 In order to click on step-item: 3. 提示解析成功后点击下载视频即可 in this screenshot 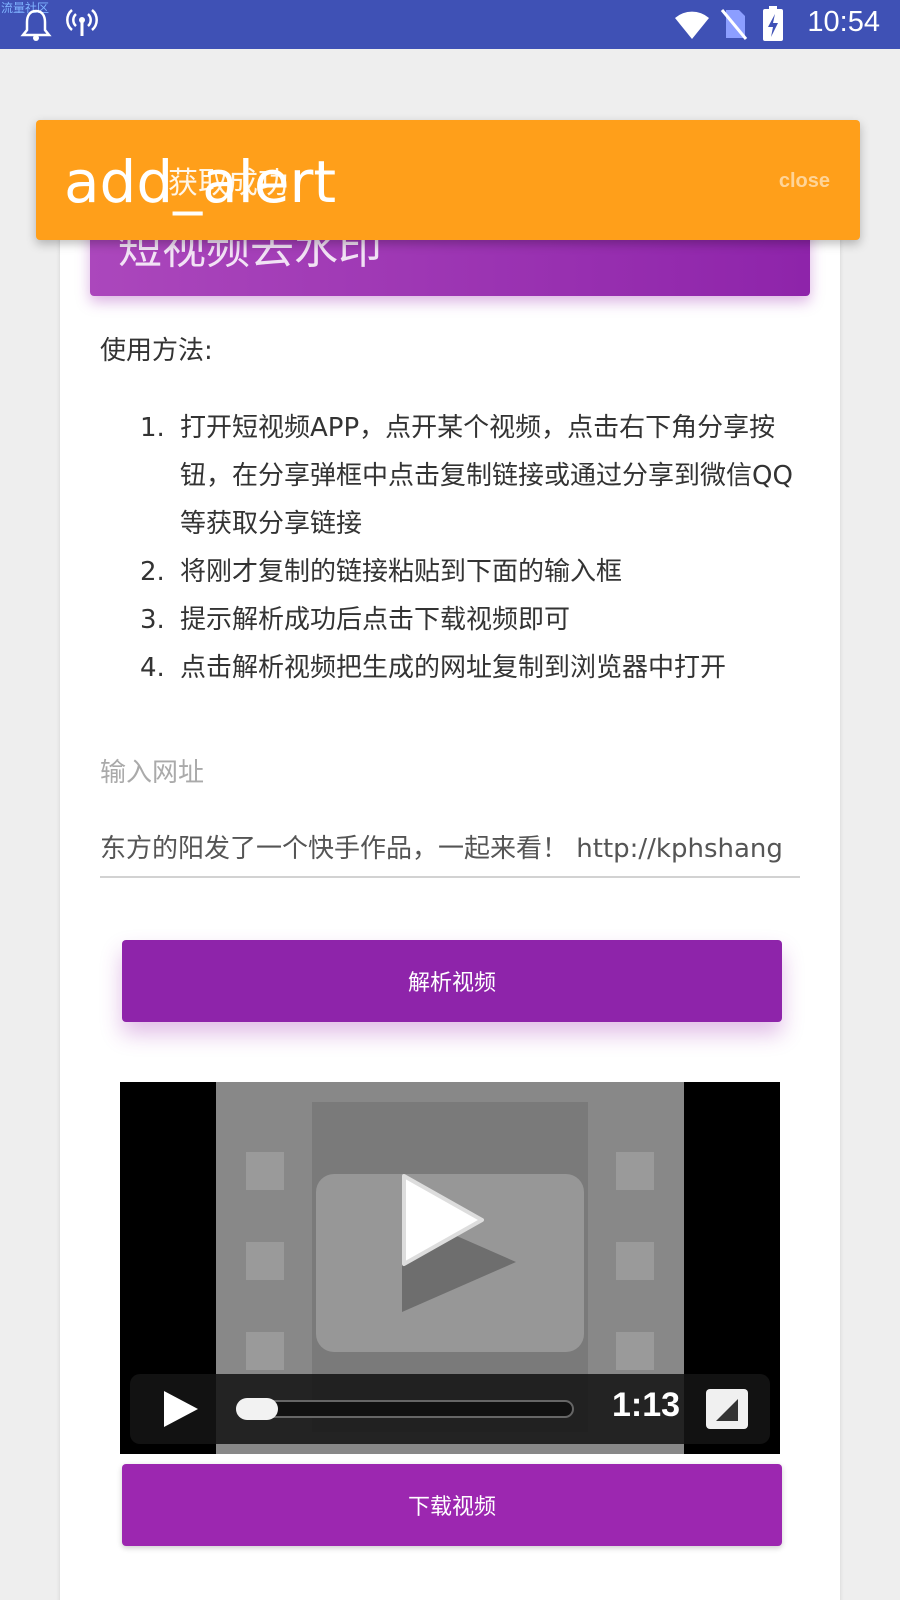, I will do `click(470, 620)`.